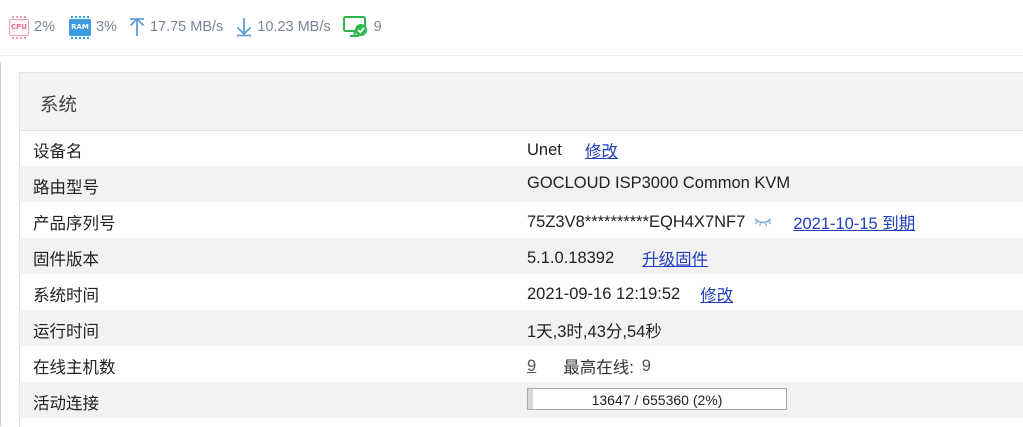  Describe the element at coordinates (92, 27) in the screenshot. I see `ram-usage: RAM 3%` at that location.